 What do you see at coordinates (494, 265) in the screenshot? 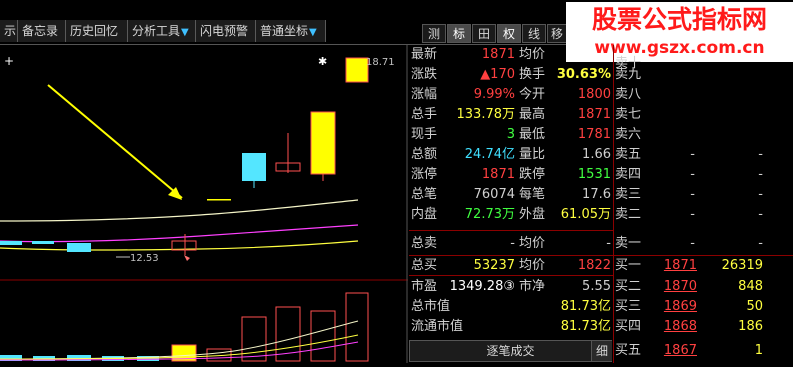
I see `value-total-buy: 53237` at bounding box center [494, 265].